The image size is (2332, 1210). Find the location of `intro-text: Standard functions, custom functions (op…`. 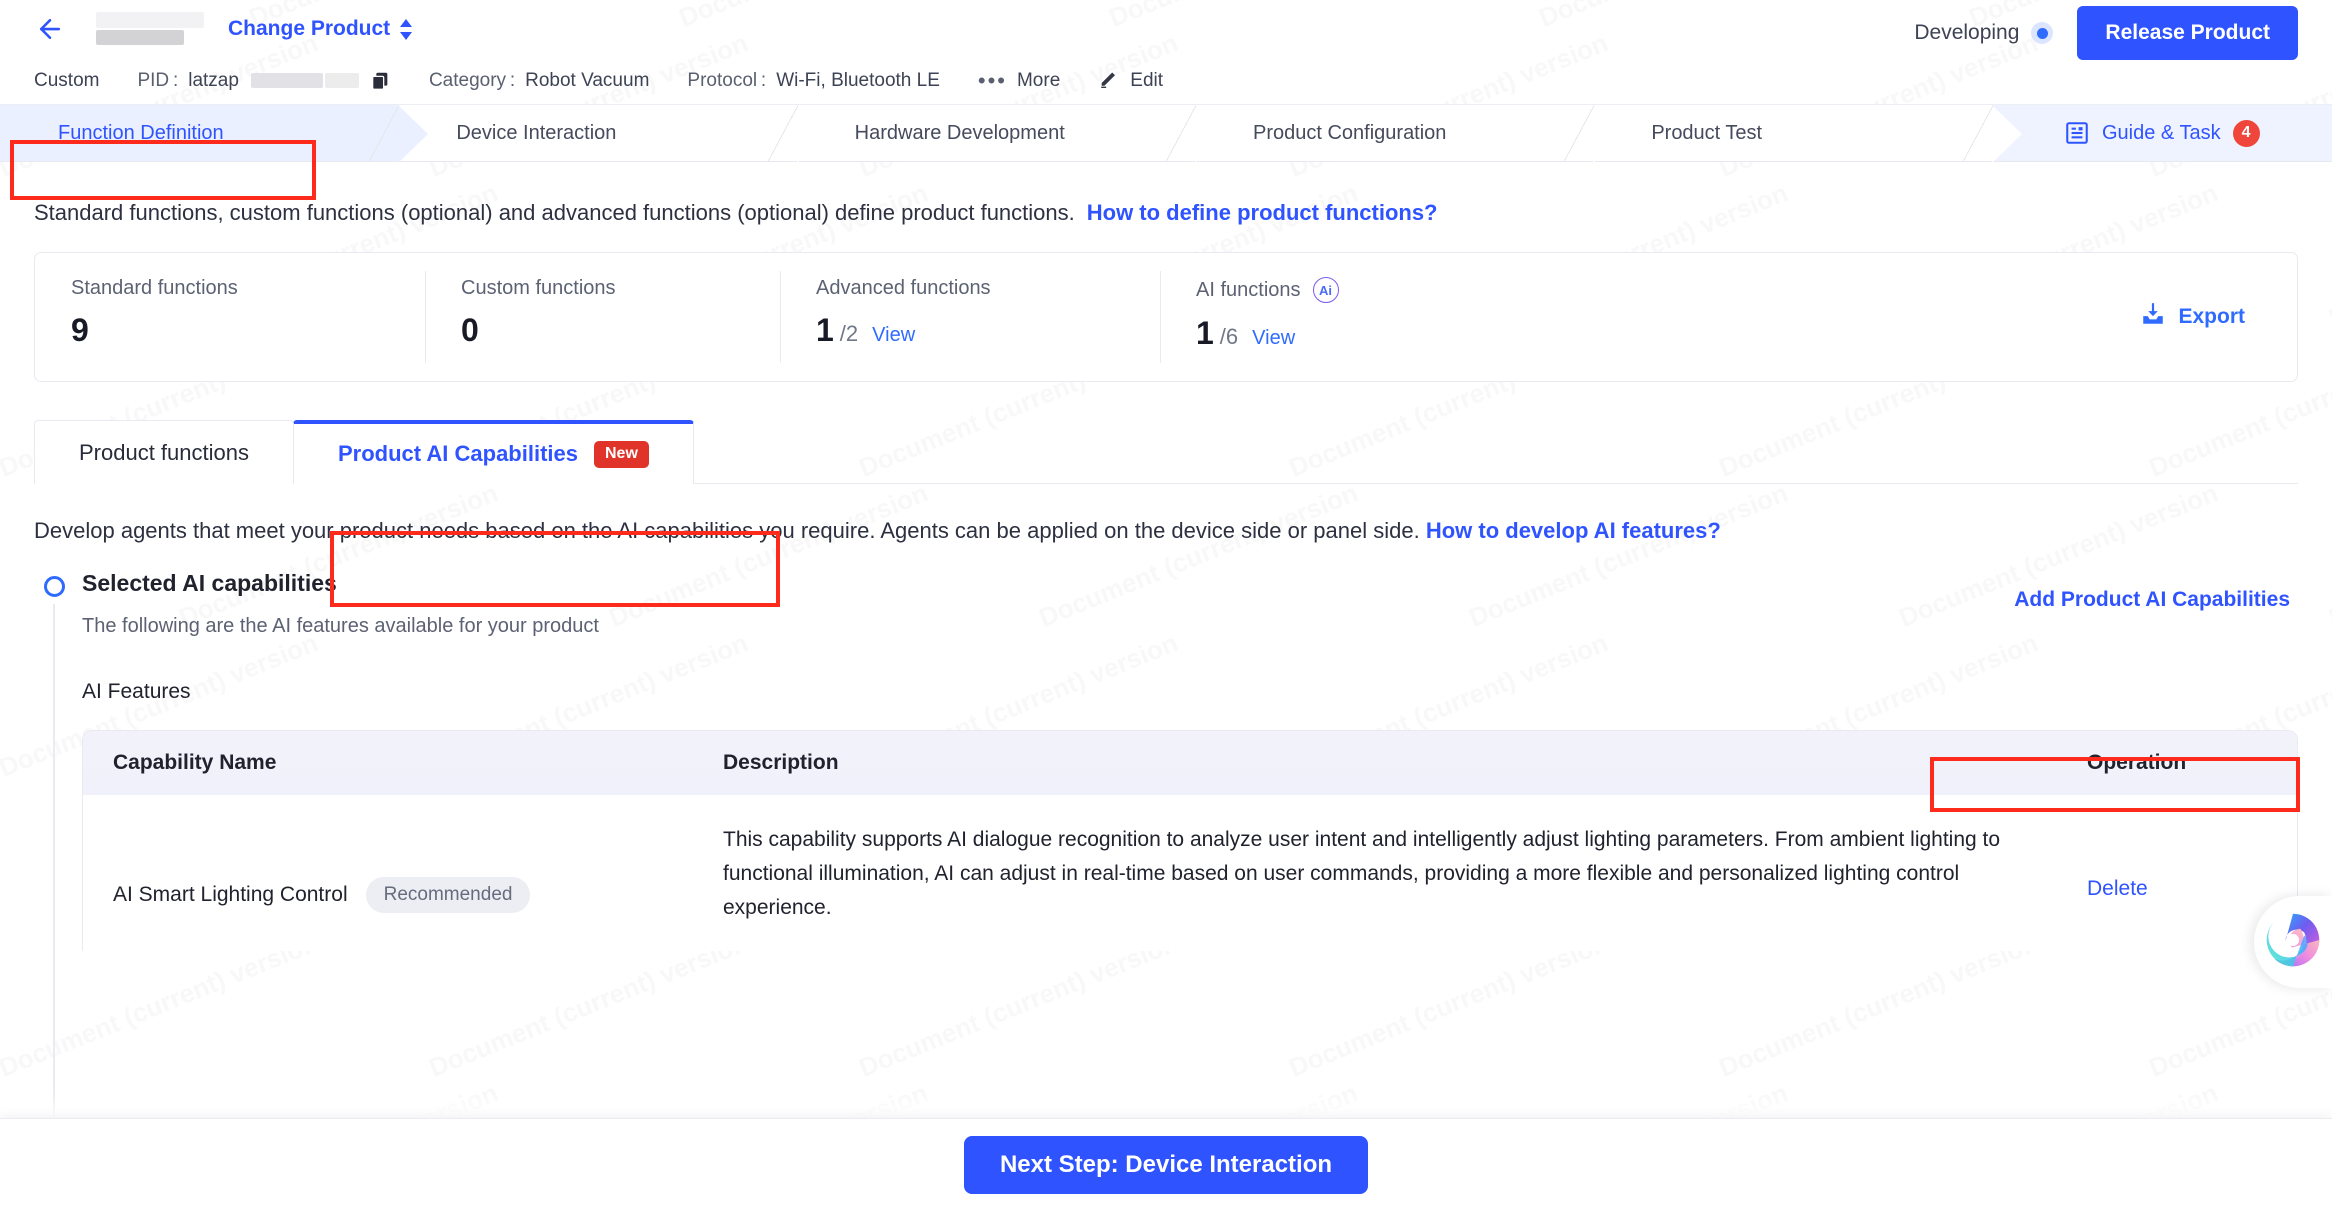

intro-text: Standard functions, custom functions (op… is located at coordinates (1166, 207).